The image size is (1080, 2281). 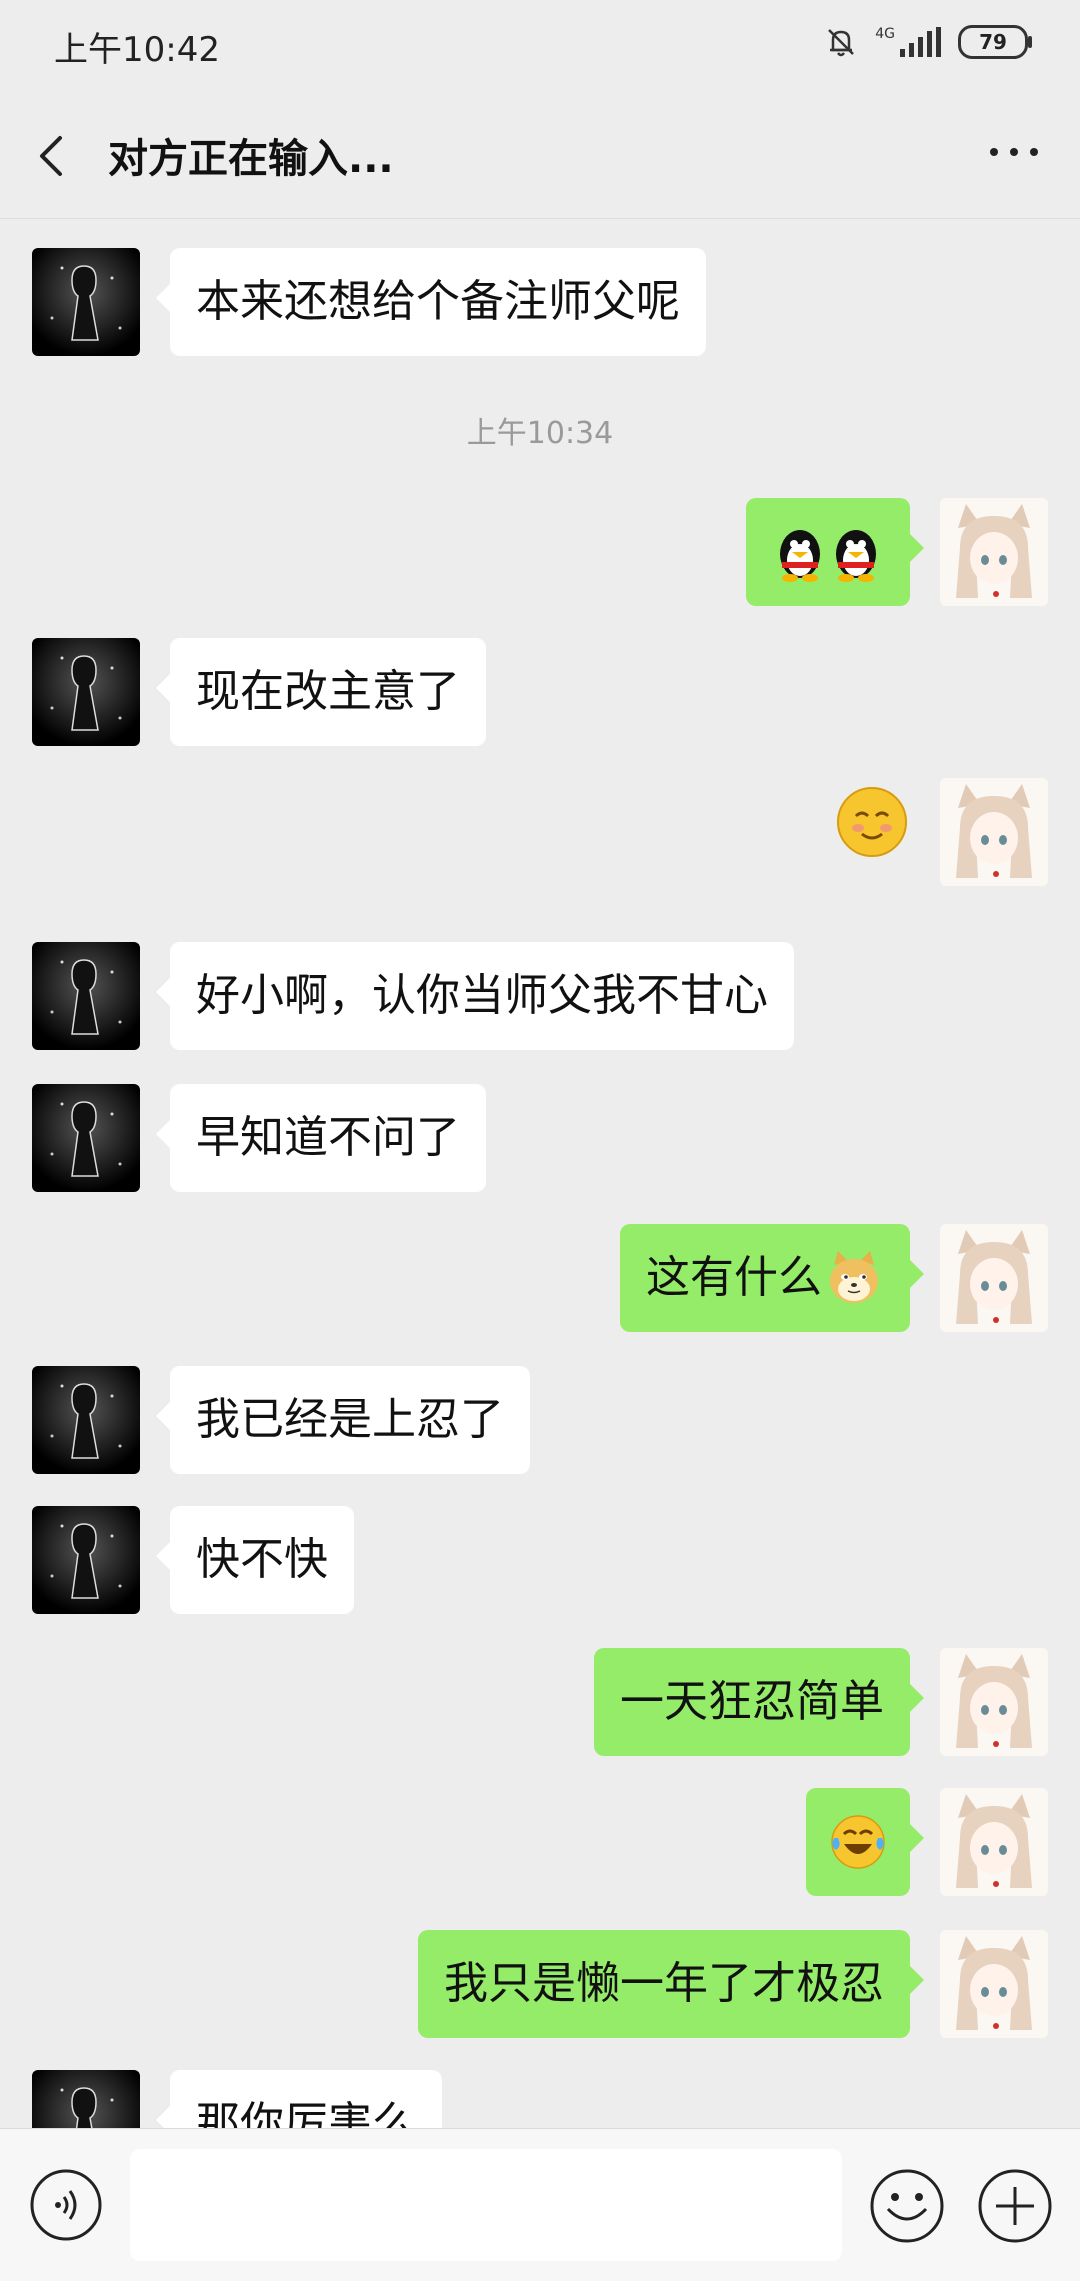 I want to click on message-bubble: 快不快, so click(x=255, y=1560).